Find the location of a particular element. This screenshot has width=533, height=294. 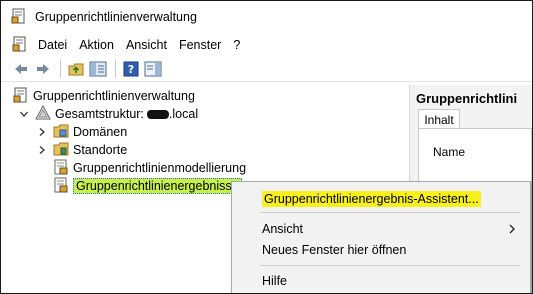

ctx-item-hilfe: Hilfe is located at coordinates (274, 281).